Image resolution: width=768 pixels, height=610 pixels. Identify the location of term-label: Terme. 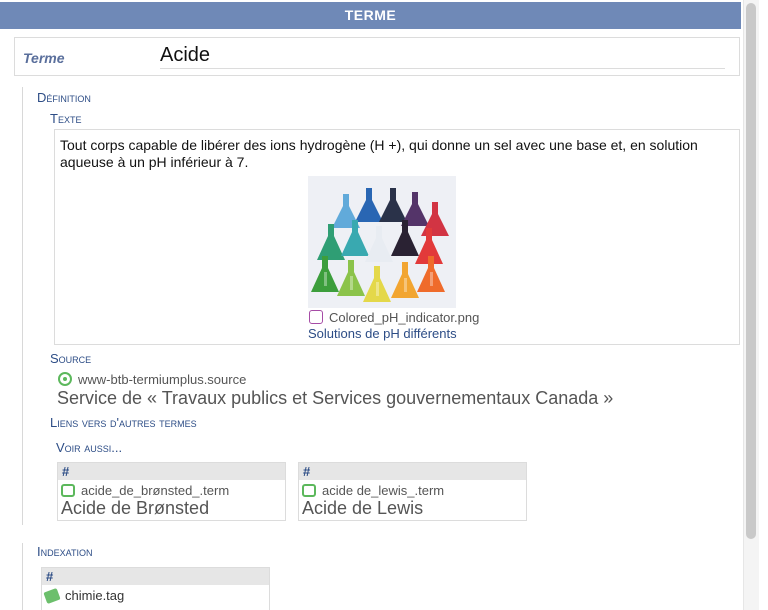
(44, 58).